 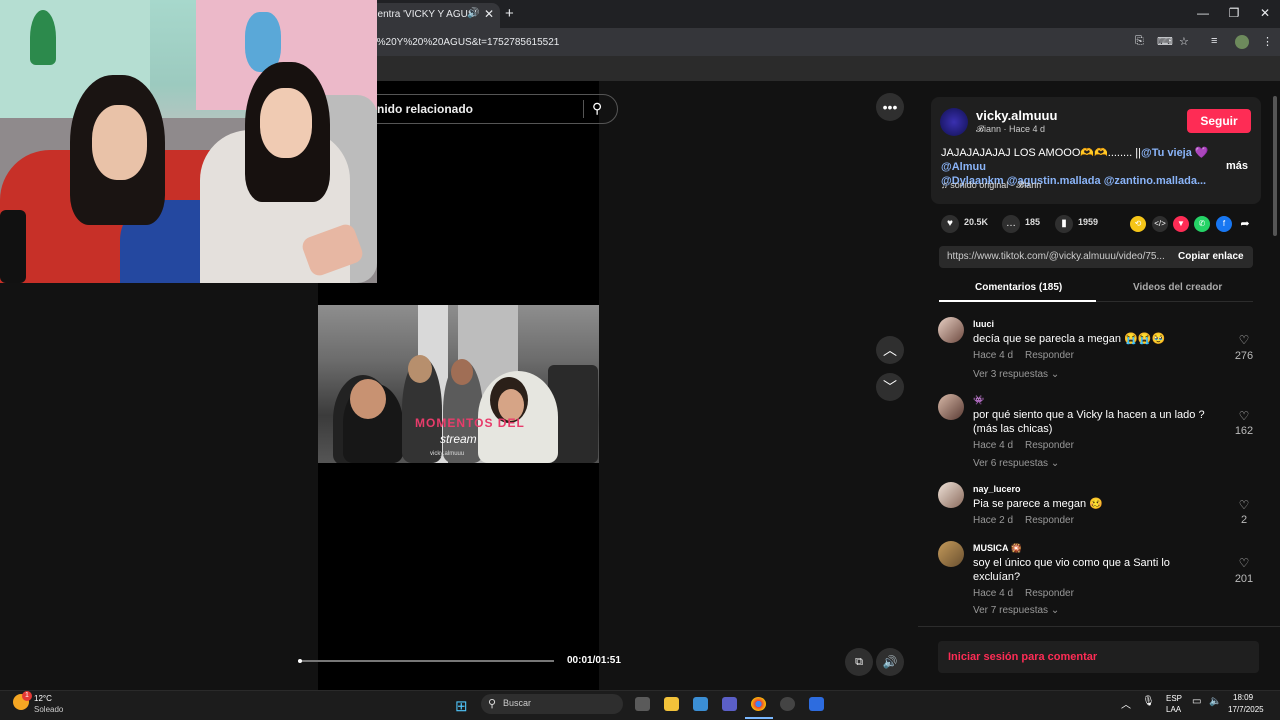 What do you see at coordinates (890, 350) in the screenshot?
I see `previous-video-button: ︿` at bounding box center [890, 350].